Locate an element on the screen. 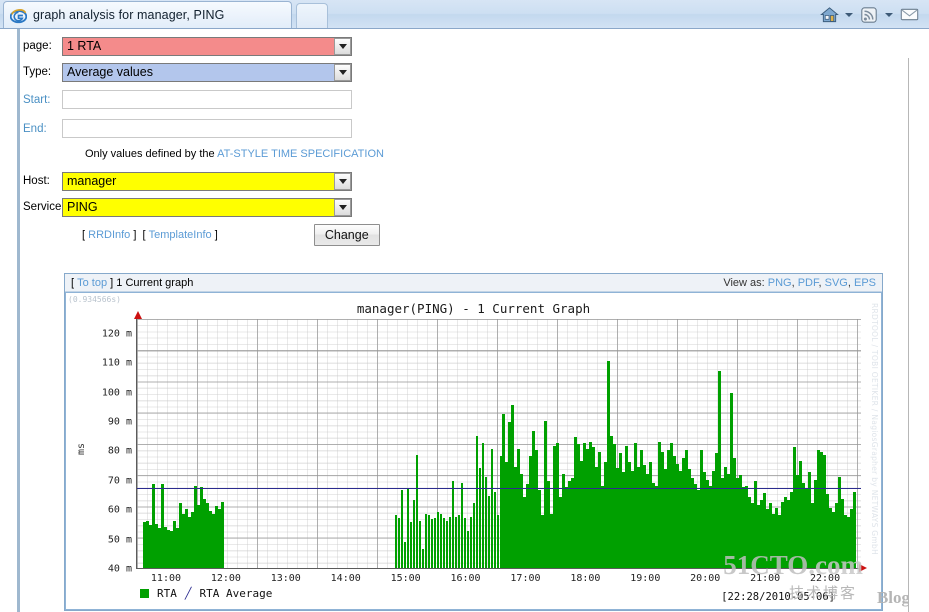 This screenshot has width=929, height=612. legend-swatch-rta-icon is located at coordinates (144, 593).